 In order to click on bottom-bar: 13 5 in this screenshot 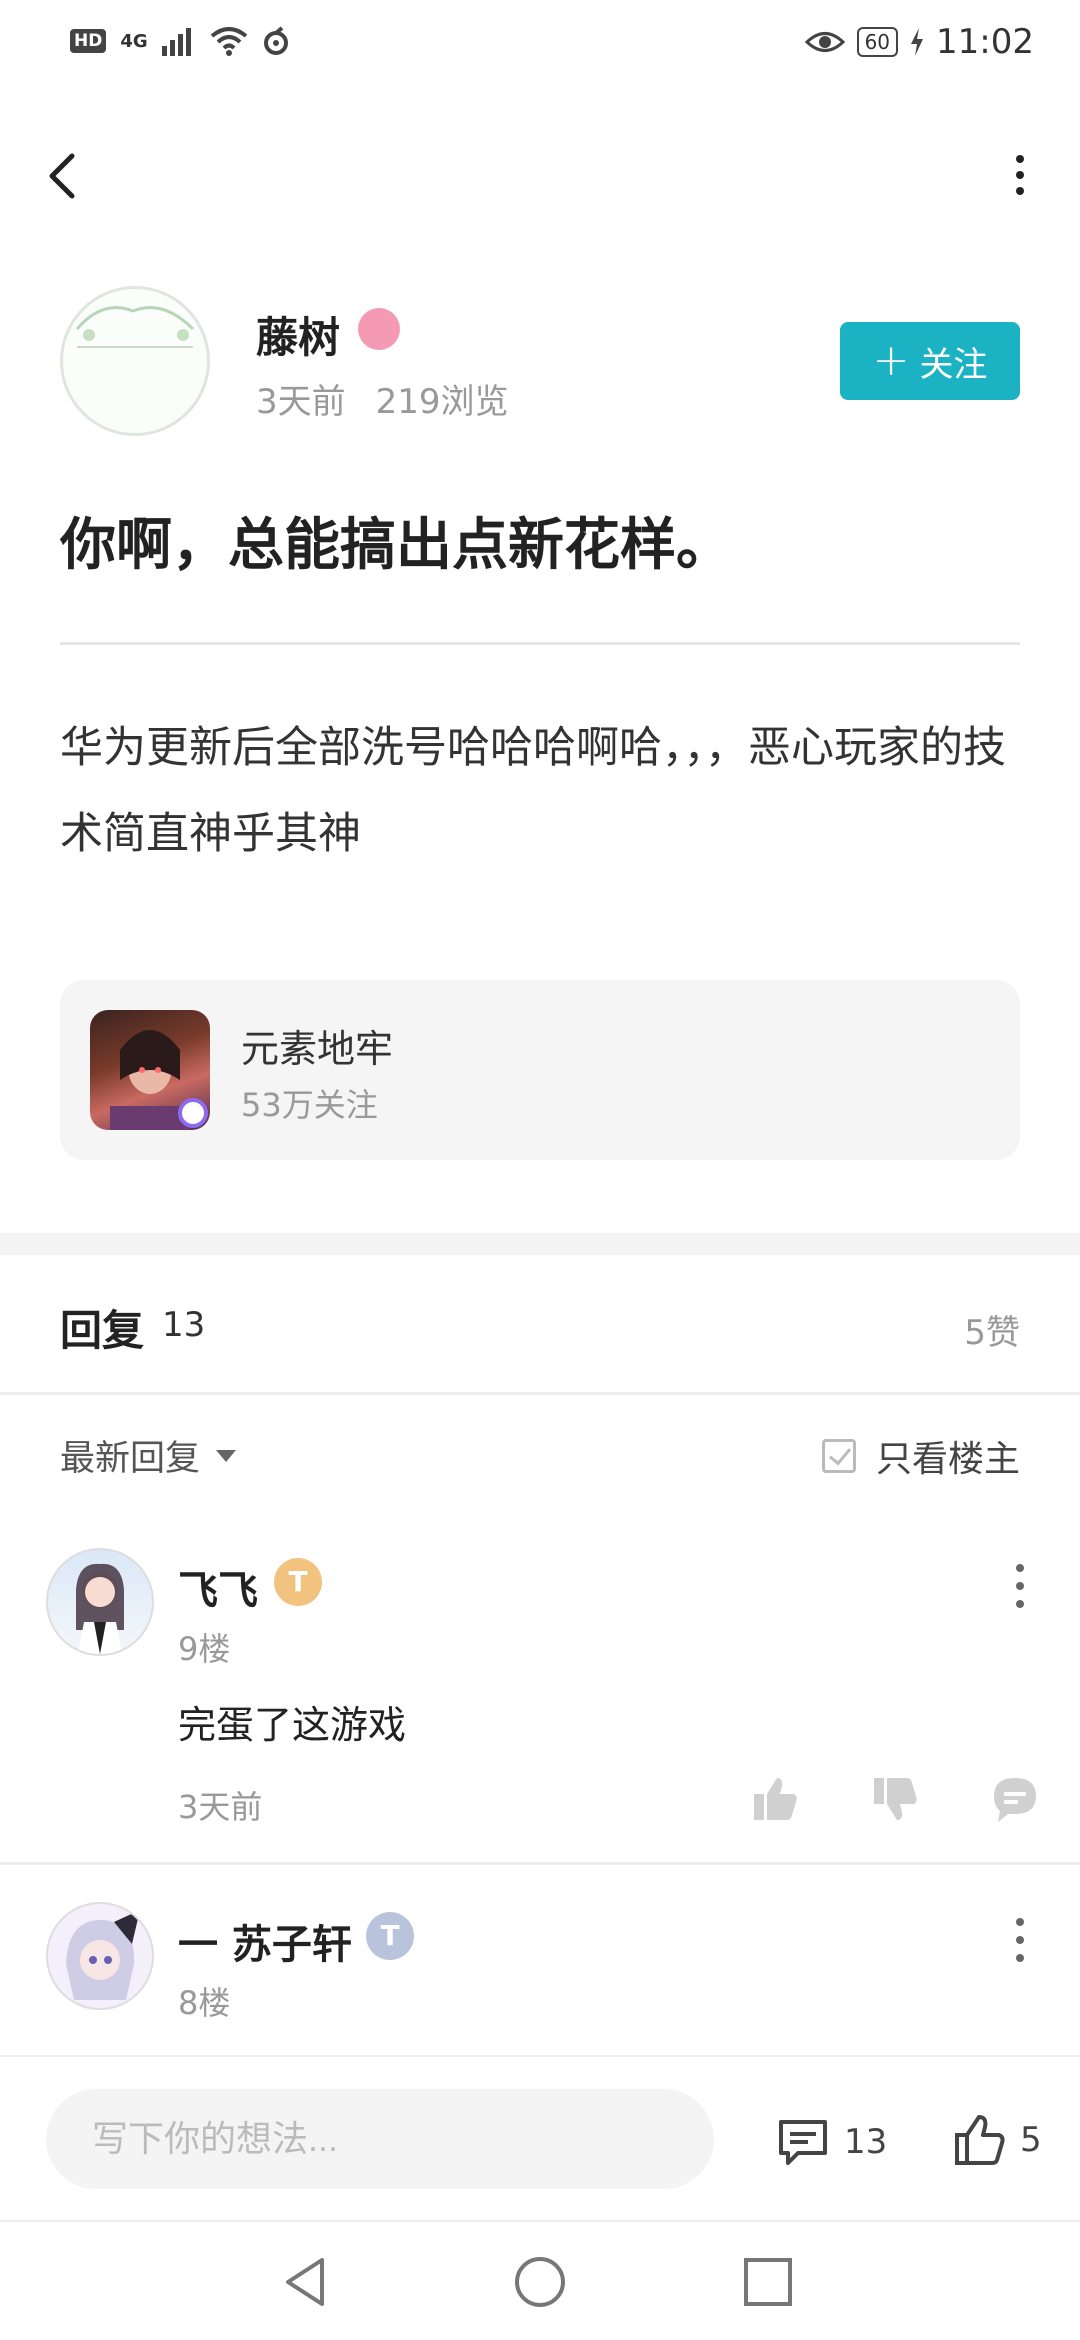, I will do `click(540, 2137)`.